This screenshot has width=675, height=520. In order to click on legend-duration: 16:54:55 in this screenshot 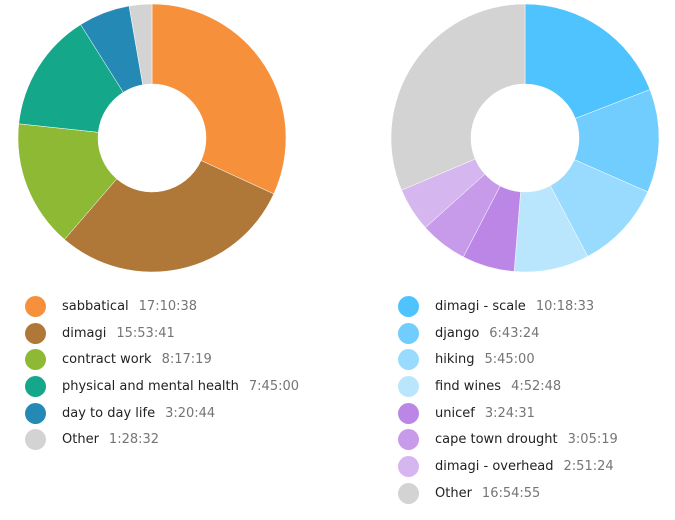, I will do `click(511, 493)`.